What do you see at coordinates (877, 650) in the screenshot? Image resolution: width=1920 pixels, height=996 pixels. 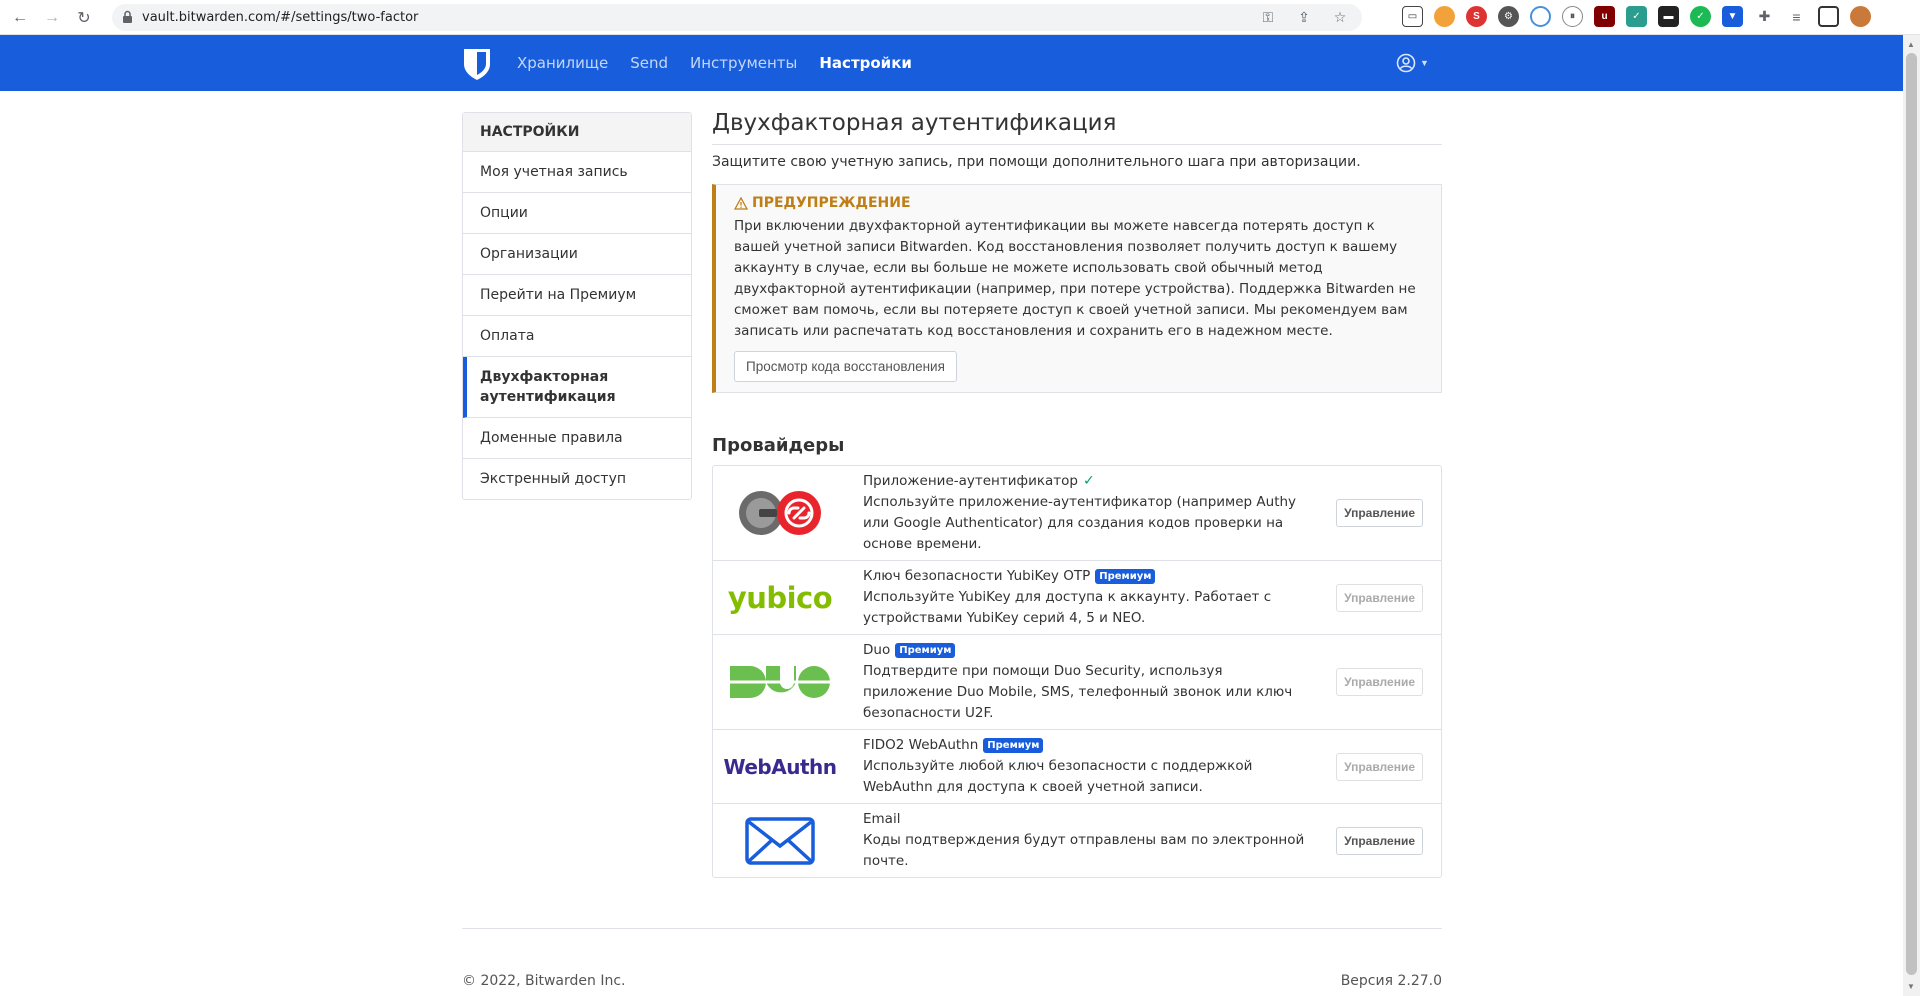 I see `provider-name: Duo` at bounding box center [877, 650].